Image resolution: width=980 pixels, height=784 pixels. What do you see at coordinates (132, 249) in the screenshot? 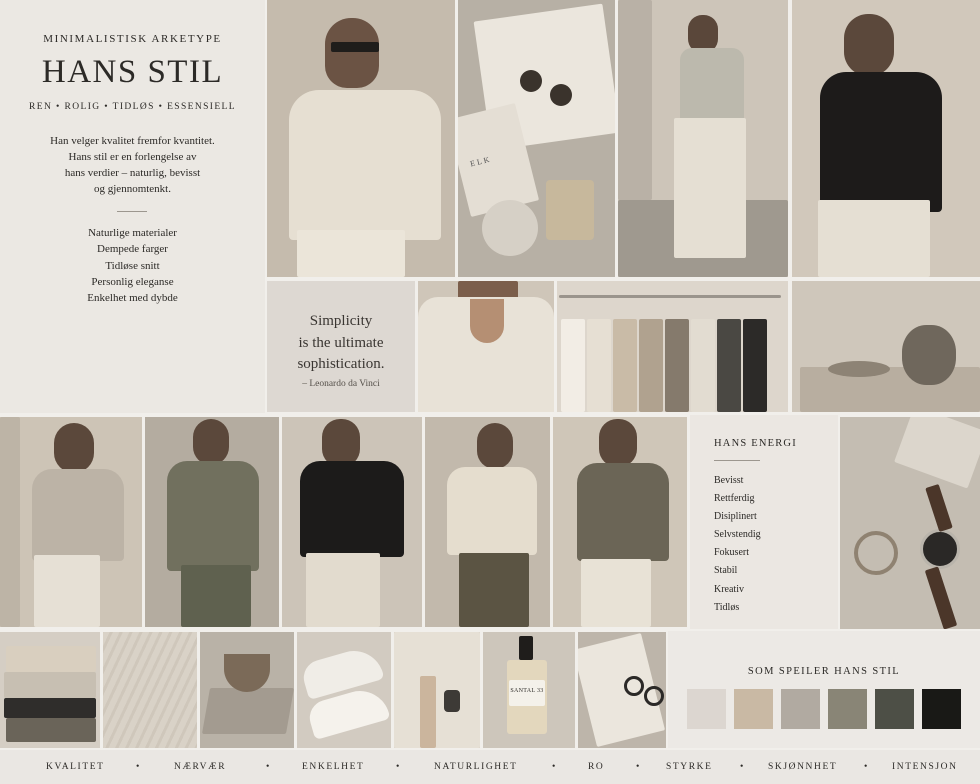
I see `list-item: Dempede farger` at bounding box center [132, 249].